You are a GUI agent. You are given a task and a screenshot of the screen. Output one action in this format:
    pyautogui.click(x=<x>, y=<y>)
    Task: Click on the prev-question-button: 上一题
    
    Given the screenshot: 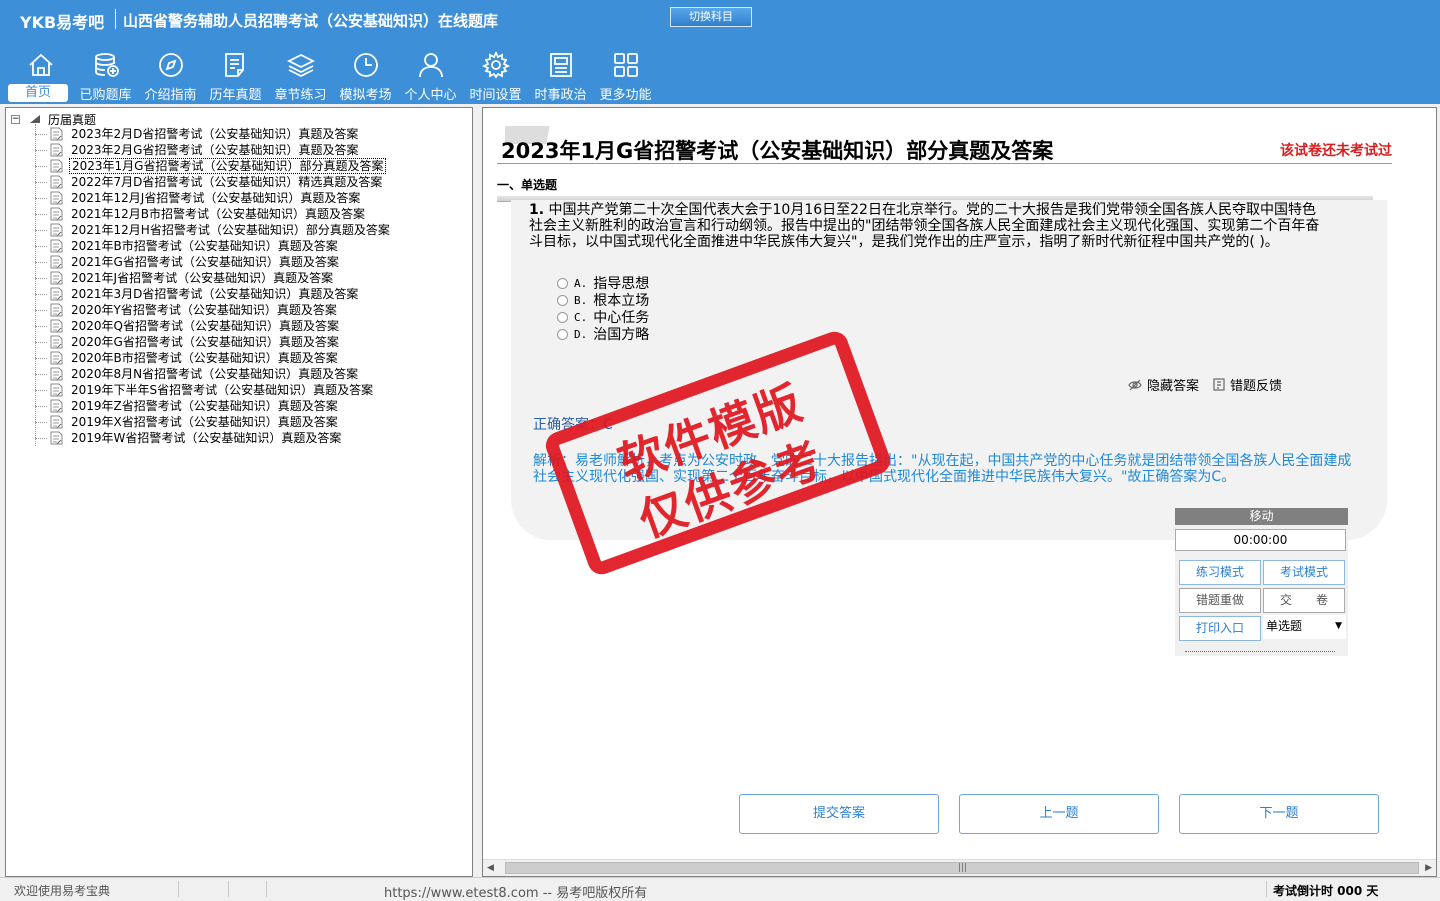 What is the action you would take?
    pyautogui.click(x=1059, y=814)
    